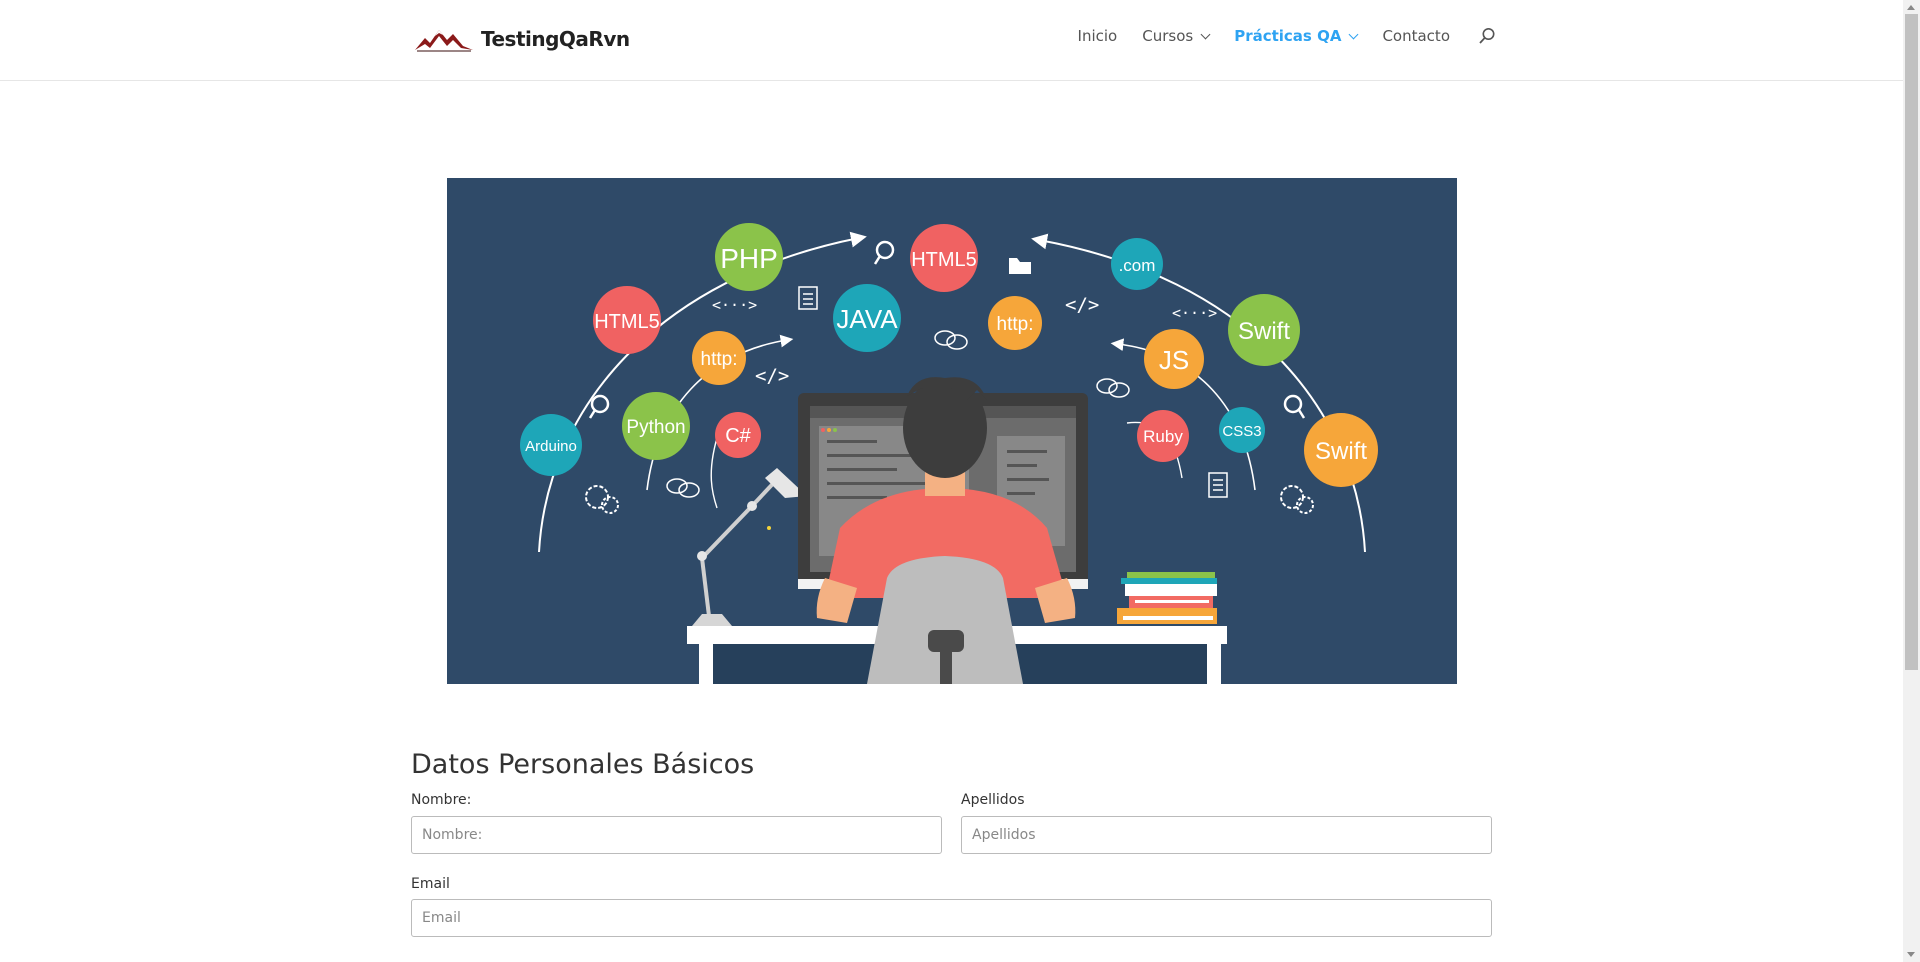 The image size is (1920, 962). What do you see at coordinates (749, 547) in the screenshot?
I see `desk-lamp` at bounding box center [749, 547].